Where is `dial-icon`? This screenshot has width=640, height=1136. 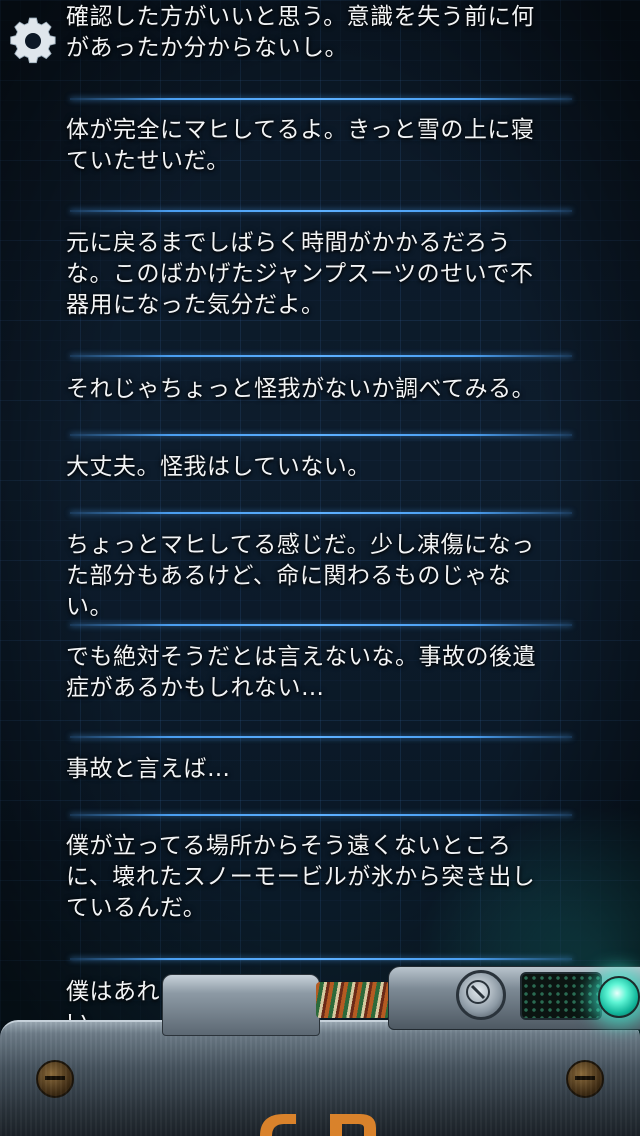 dial-icon is located at coordinates (478, 992).